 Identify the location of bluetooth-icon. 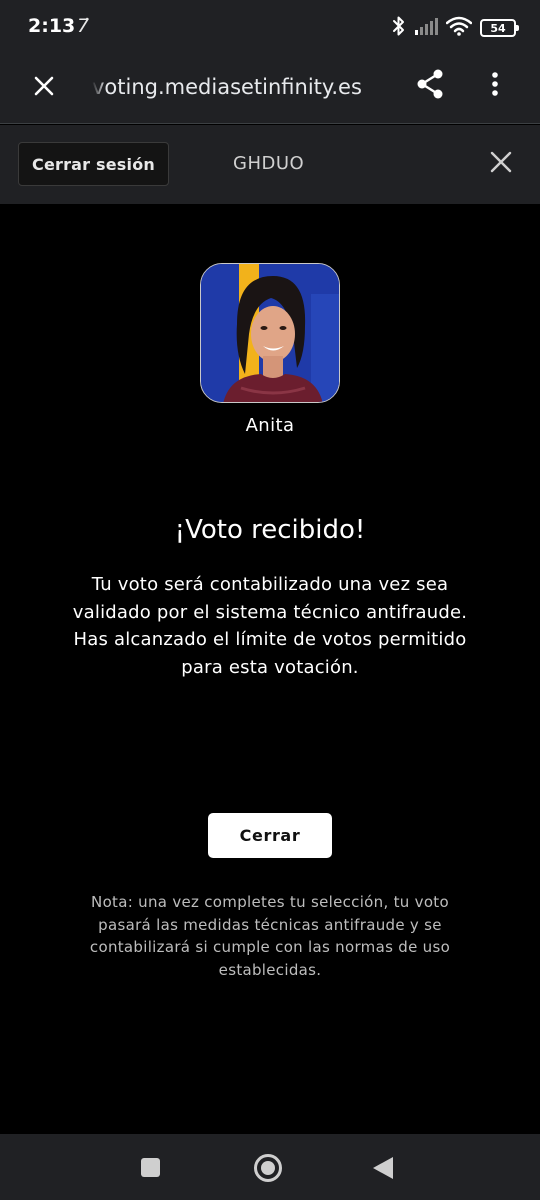
(399, 28).